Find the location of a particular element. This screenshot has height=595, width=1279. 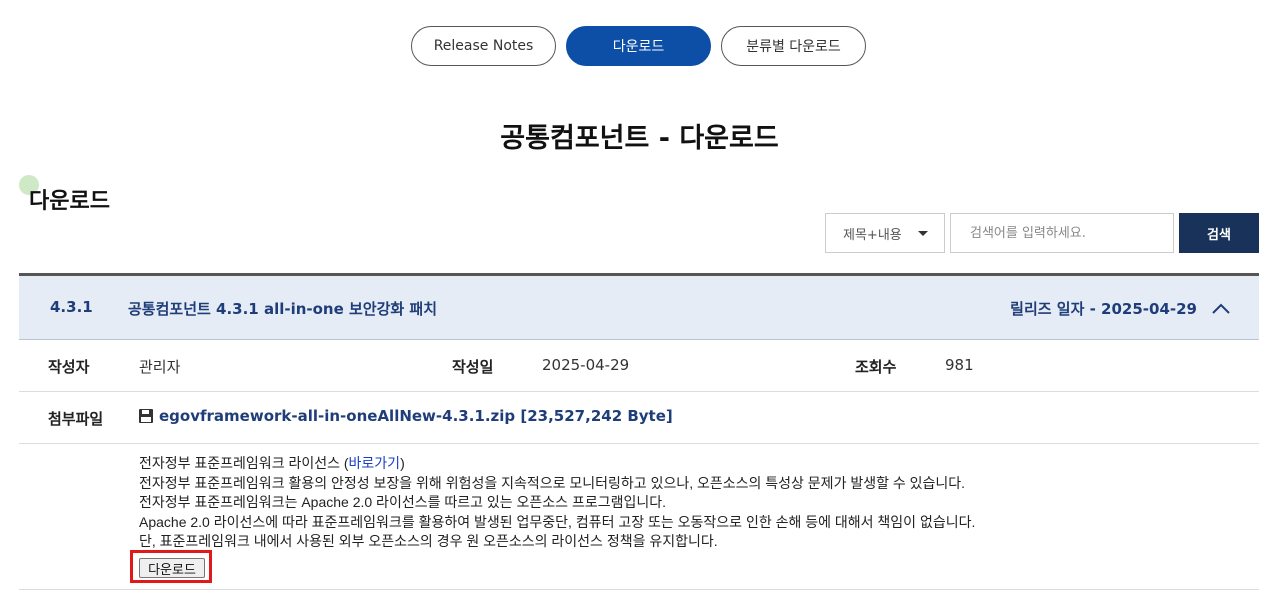

attachment-label: 첨부파일 is located at coordinates (76, 419).